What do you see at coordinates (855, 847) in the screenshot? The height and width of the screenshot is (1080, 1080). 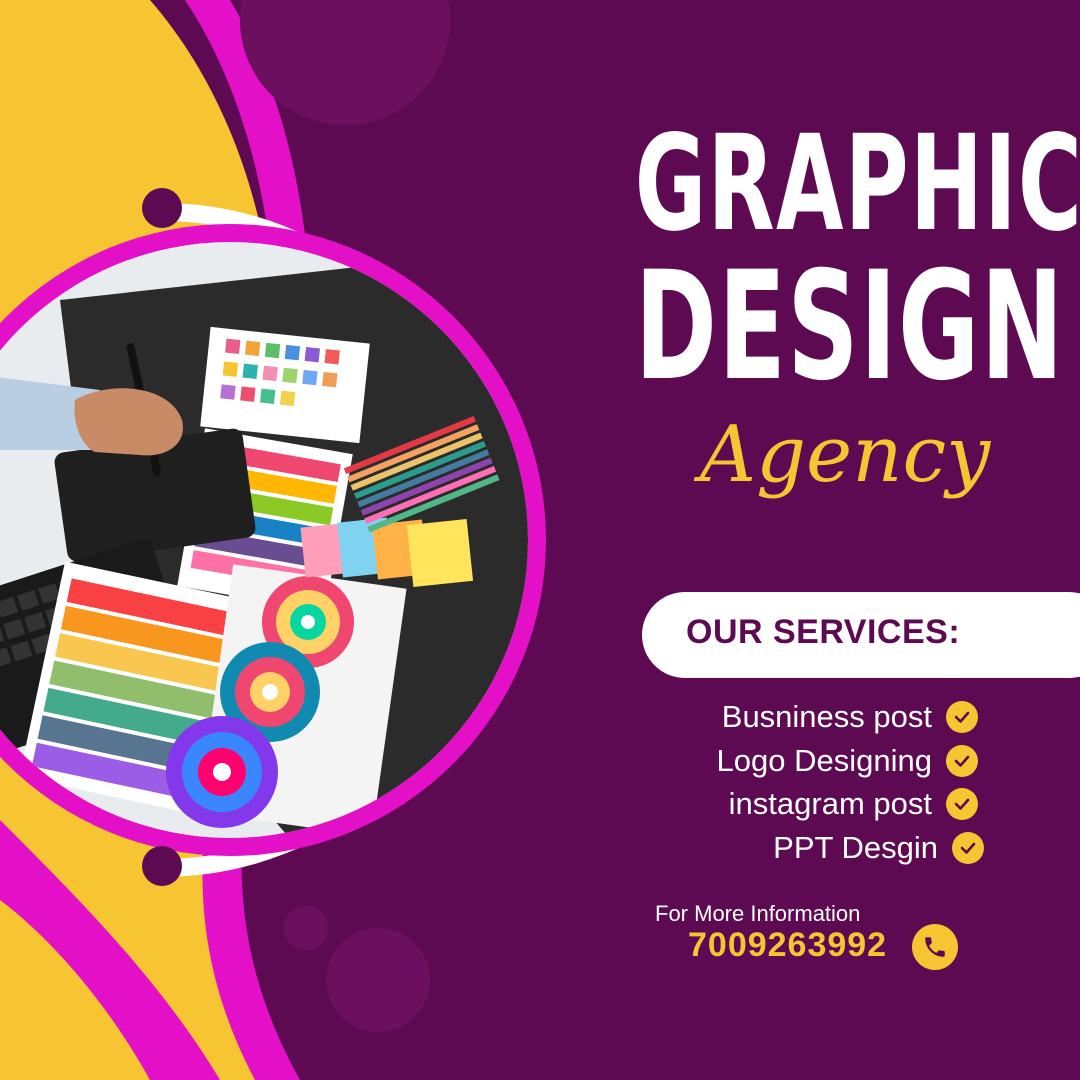 I see `service-label: PPT Desgin` at bounding box center [855, 847].